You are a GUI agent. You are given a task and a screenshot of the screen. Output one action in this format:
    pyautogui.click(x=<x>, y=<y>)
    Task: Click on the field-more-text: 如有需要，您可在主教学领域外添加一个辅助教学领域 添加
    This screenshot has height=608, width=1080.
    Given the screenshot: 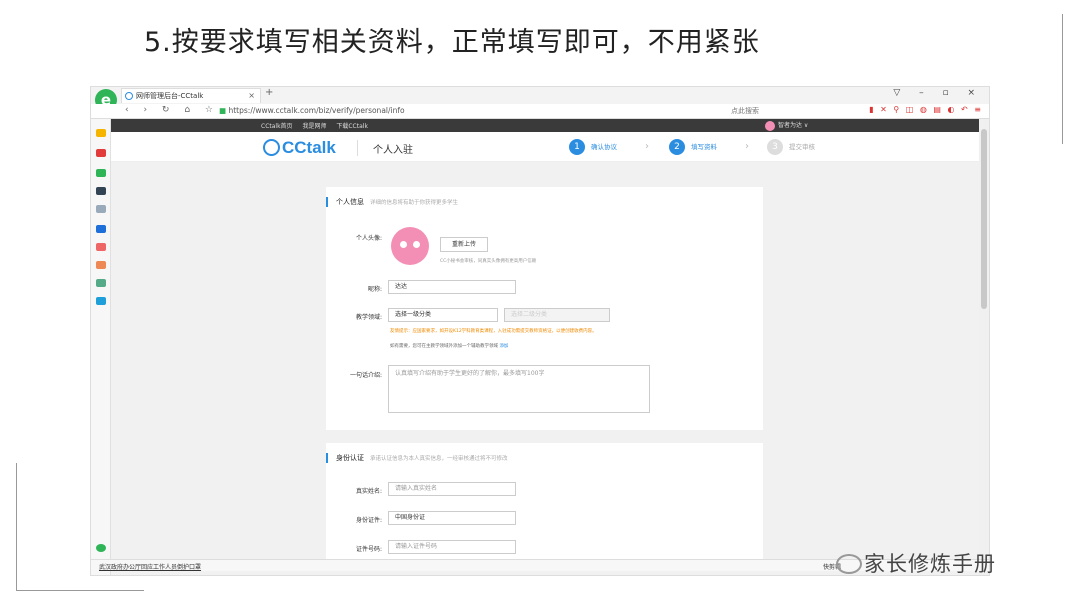 What is the action you would take?
    pyautogui.click(x=449, y=346)
    